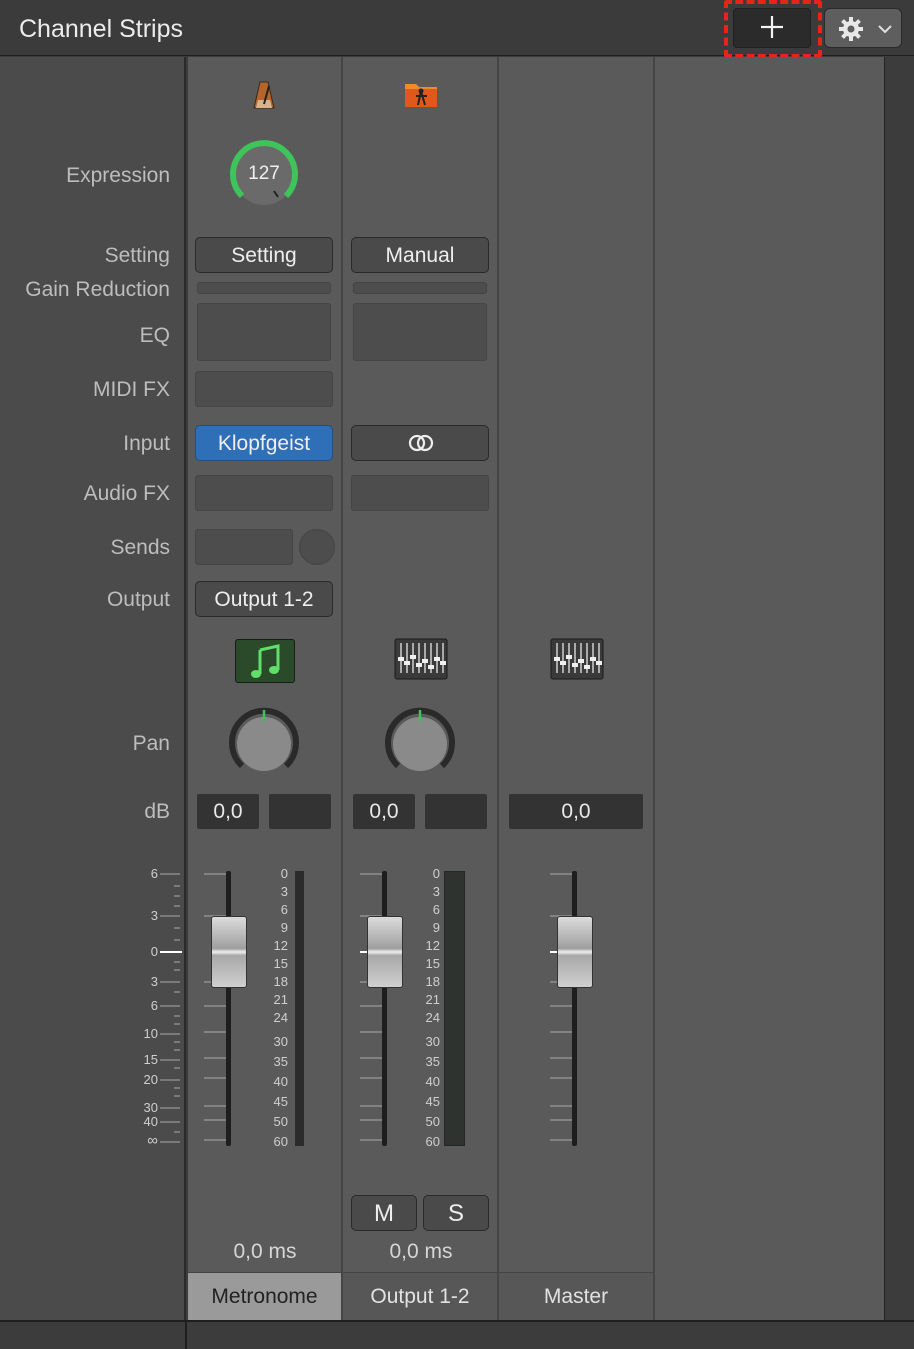 The width and height of the screenshot is (914, 1349). Describe the element at coordinates (384, 1213) in the screenshot. I see `mute-button: M` at that location.